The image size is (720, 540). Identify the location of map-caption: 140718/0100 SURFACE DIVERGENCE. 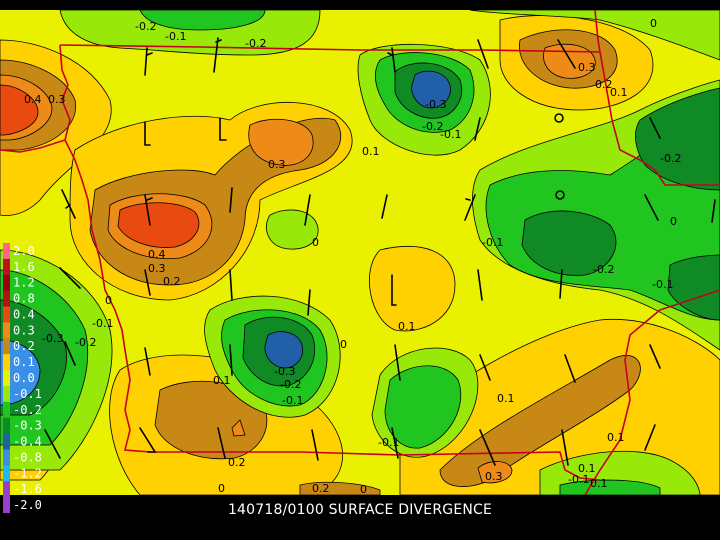
(360, 510).